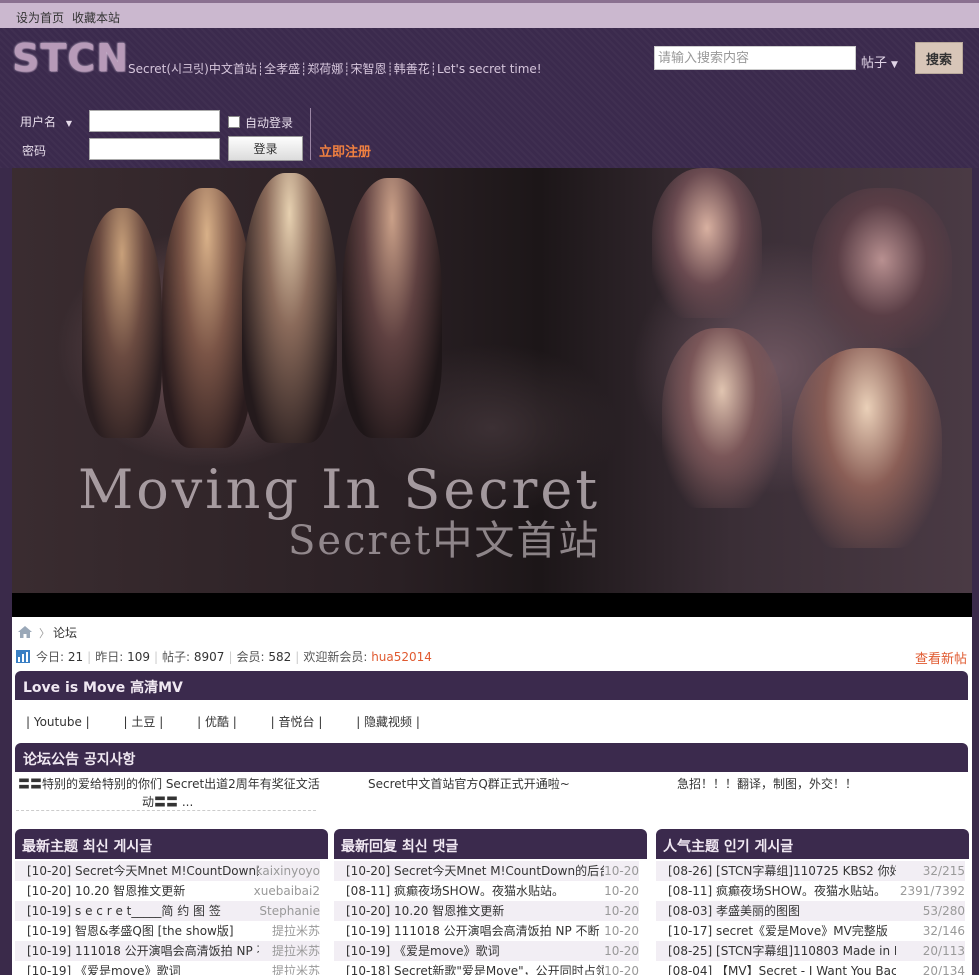  What do you see at coordinates (941, 657) in the screenshot?
I see `view-new-posts-link: 查看新帖` at bounding box center [941, 657].